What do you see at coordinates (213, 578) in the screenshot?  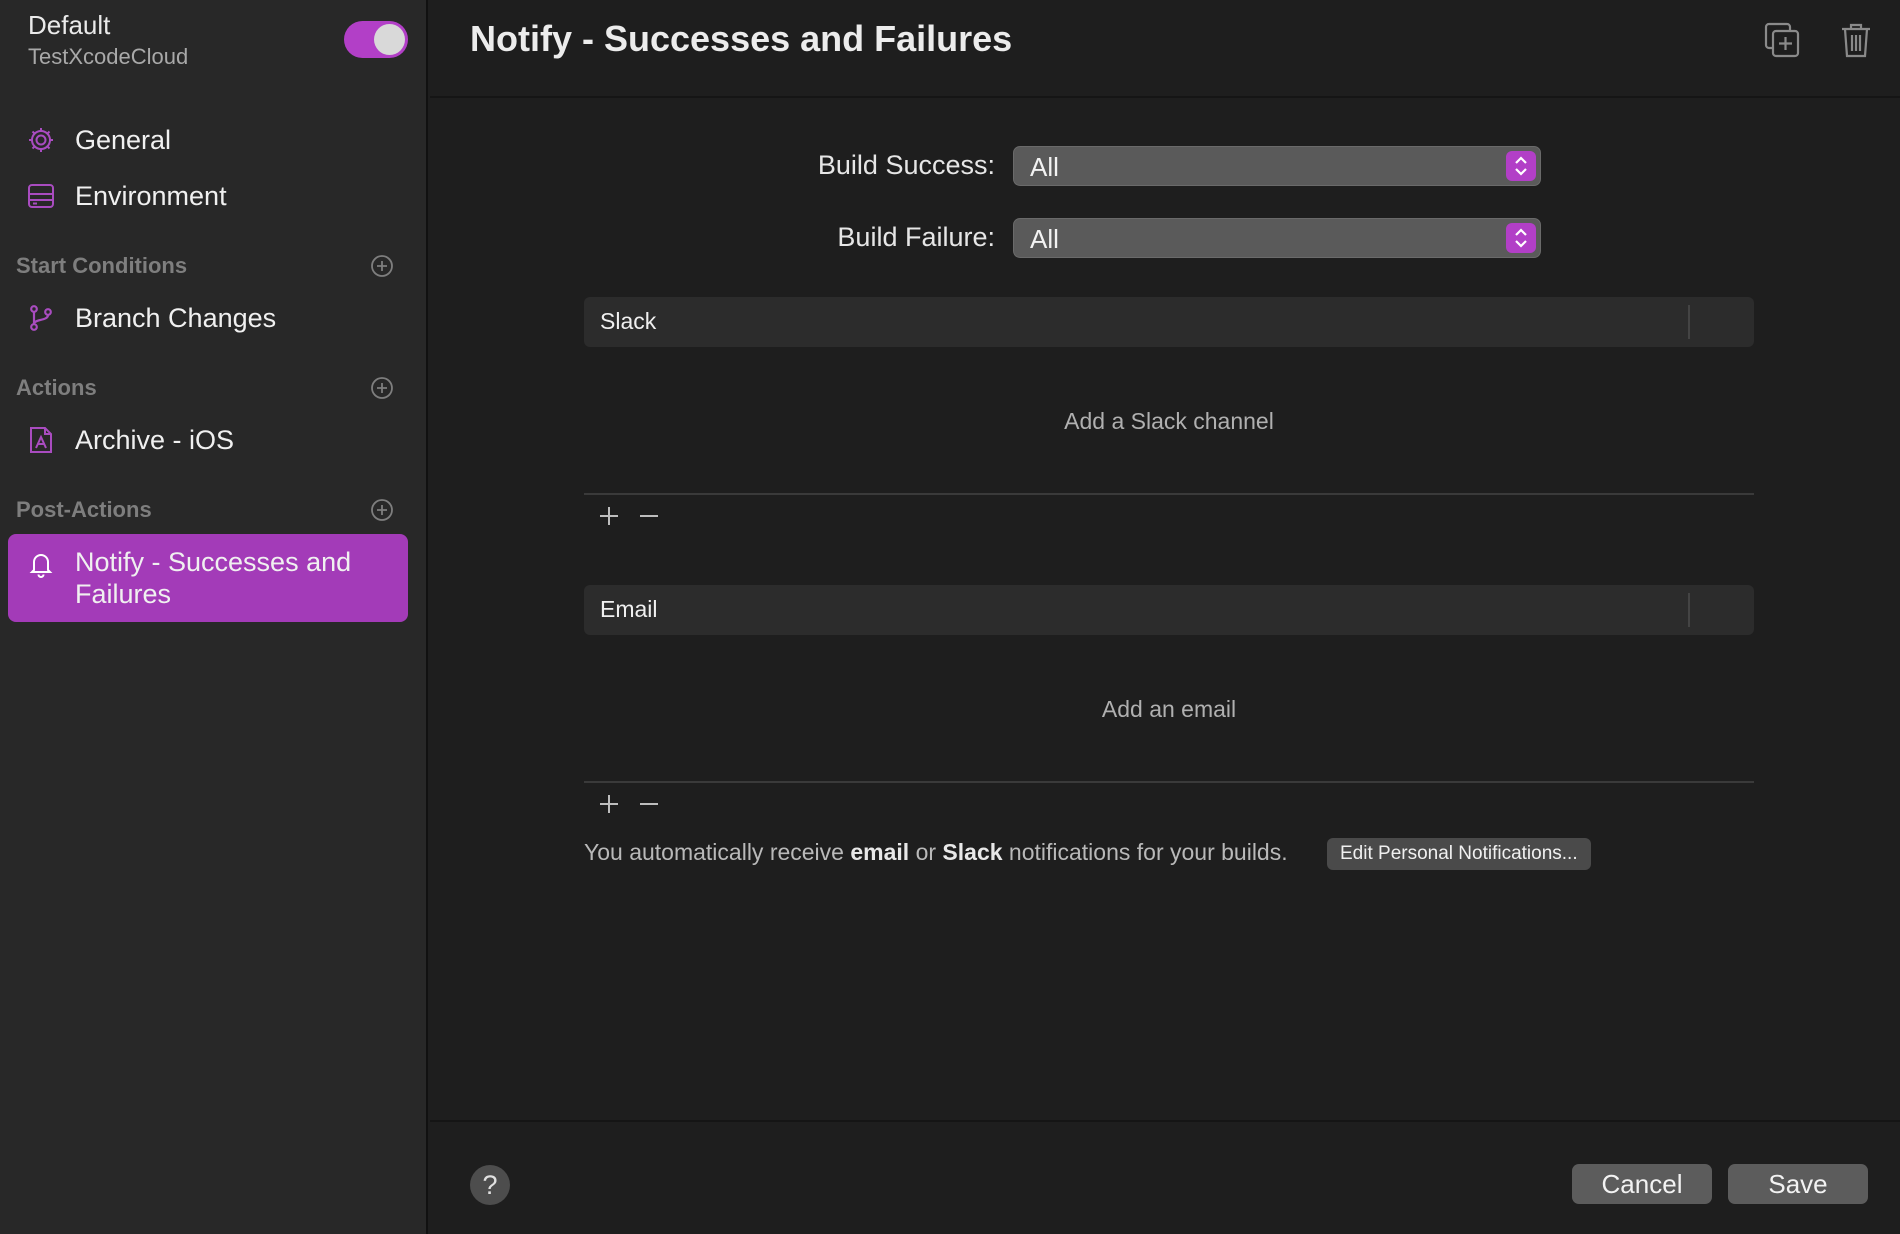 I see `sidebar-item-label: Notify - Successes and Failures` at bounding box center [213, 578].